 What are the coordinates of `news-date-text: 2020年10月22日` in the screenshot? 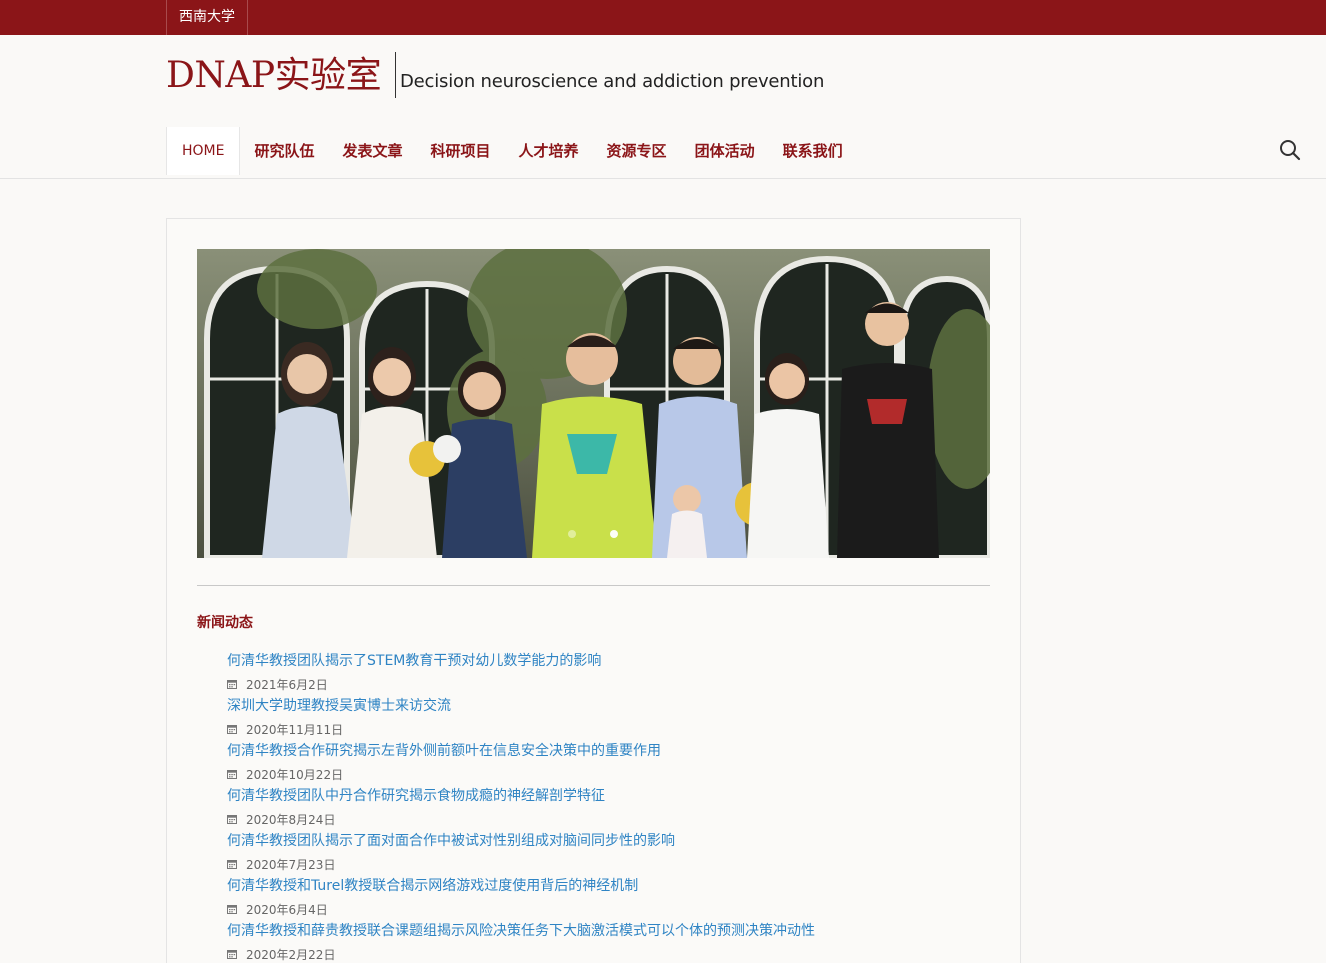 It's located at (295, 774).